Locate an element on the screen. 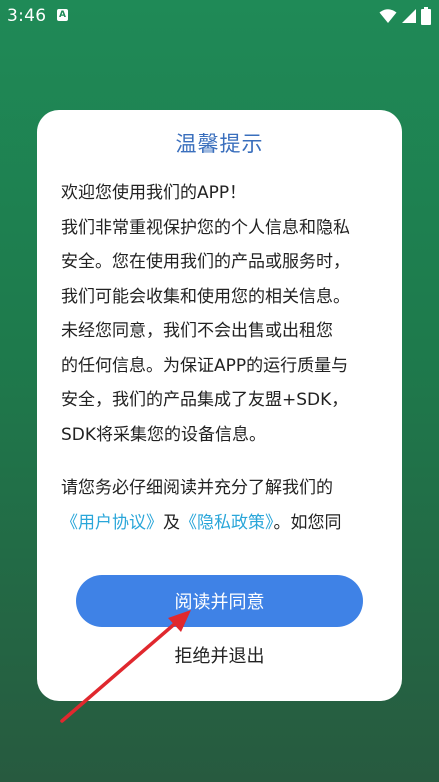  dialog-para2-line-1: 请您务必仔细阅读并充分了解我们的 is located at coordinates (197, 488).